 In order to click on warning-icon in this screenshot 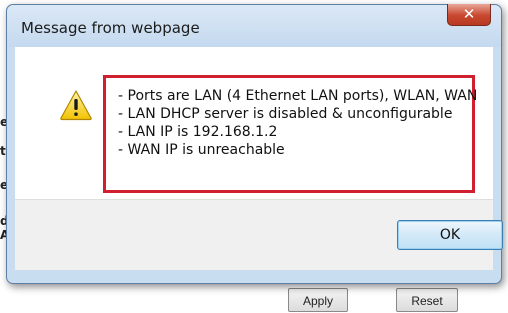, I will do `click(76, 105)`.